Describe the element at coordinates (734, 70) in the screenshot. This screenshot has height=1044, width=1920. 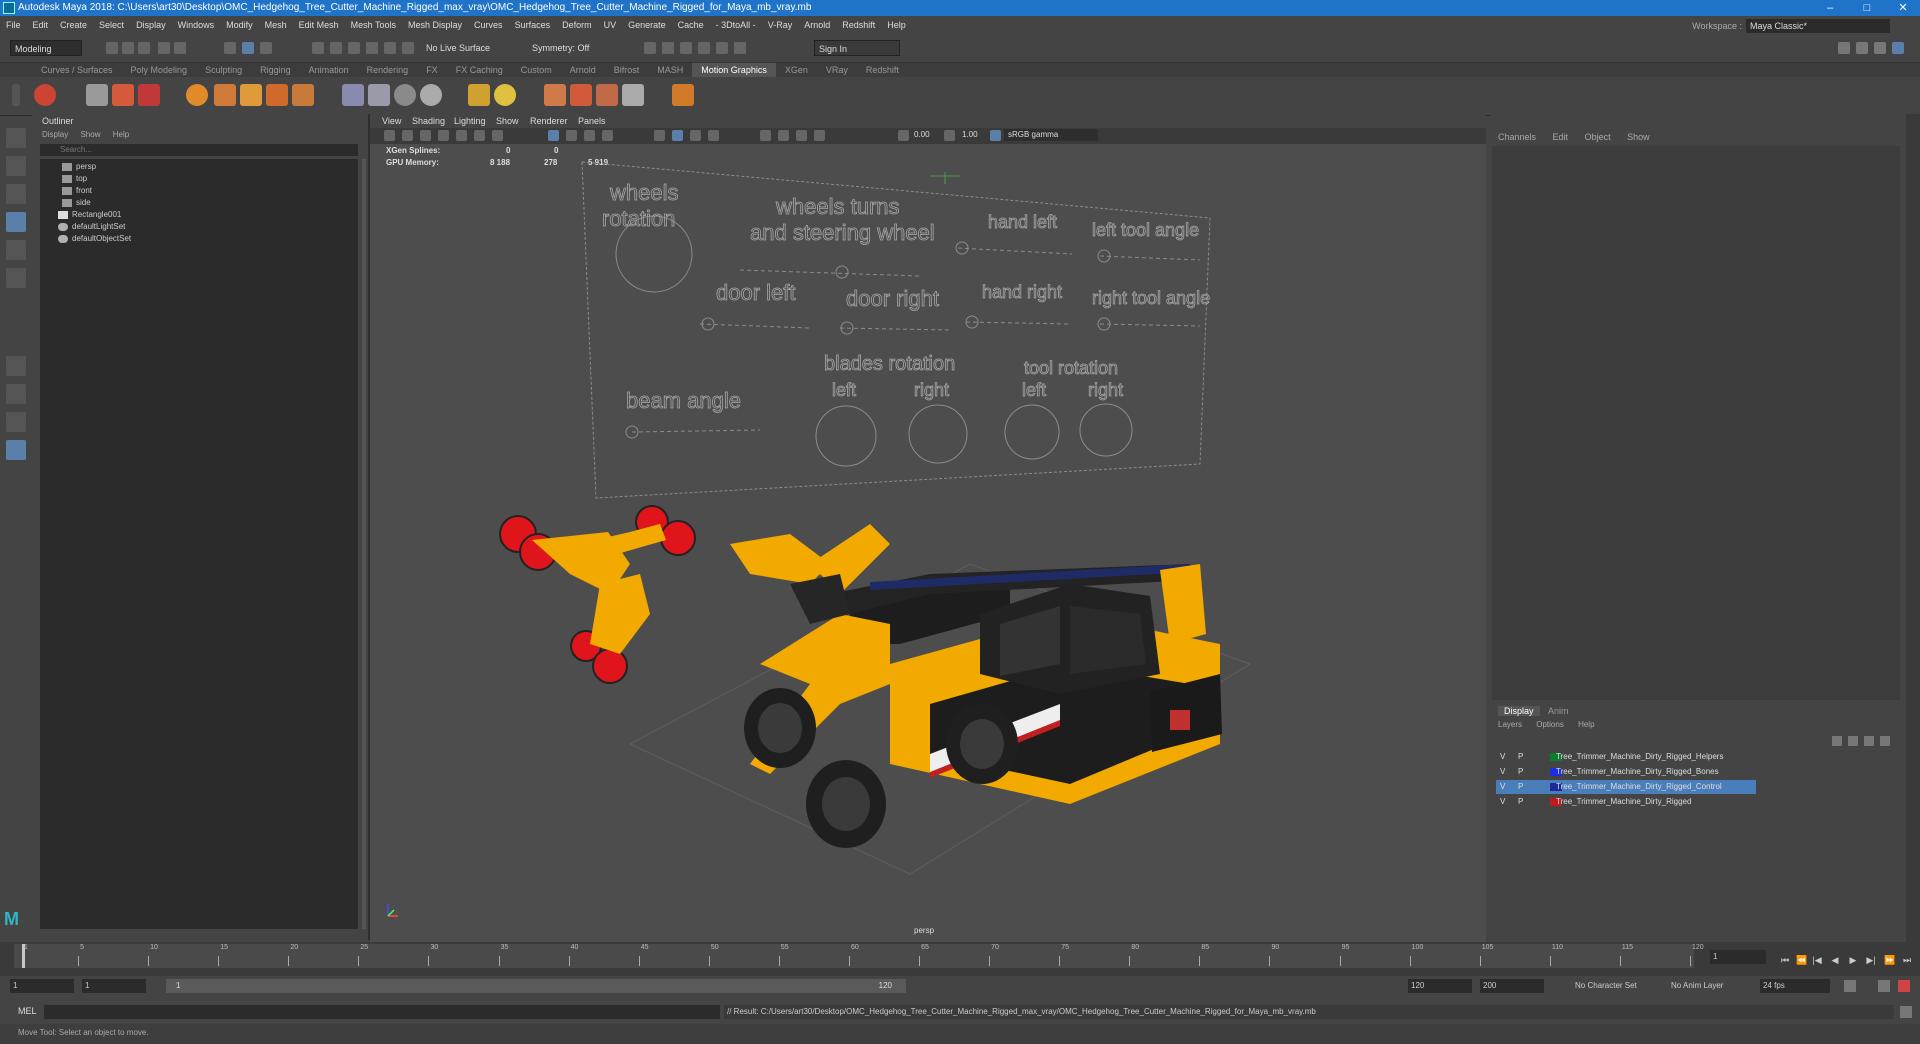
I see `shelf-tab-motion-graphics: Motion Graphics` at that location.